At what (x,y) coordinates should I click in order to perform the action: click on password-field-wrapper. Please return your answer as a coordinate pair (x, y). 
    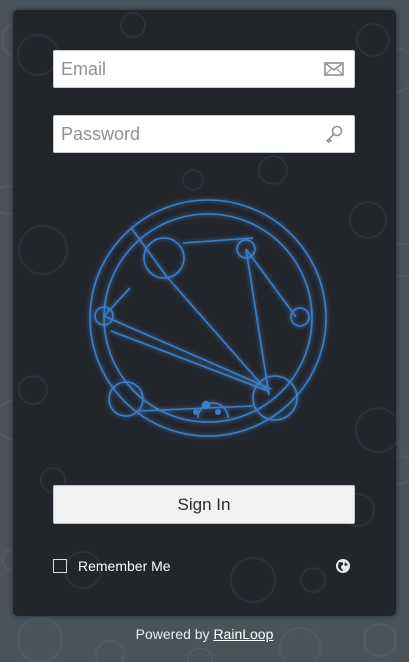
    Looking at the image, I should click on (204, 134).